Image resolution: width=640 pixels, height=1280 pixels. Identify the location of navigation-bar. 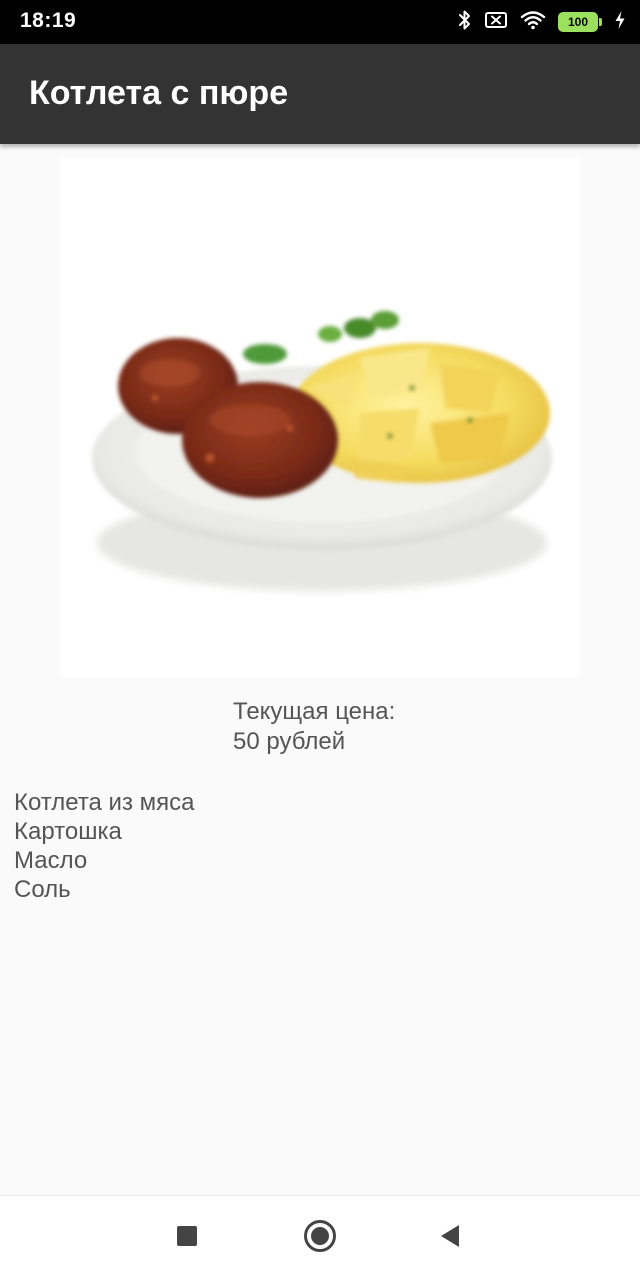
(320, 1237).